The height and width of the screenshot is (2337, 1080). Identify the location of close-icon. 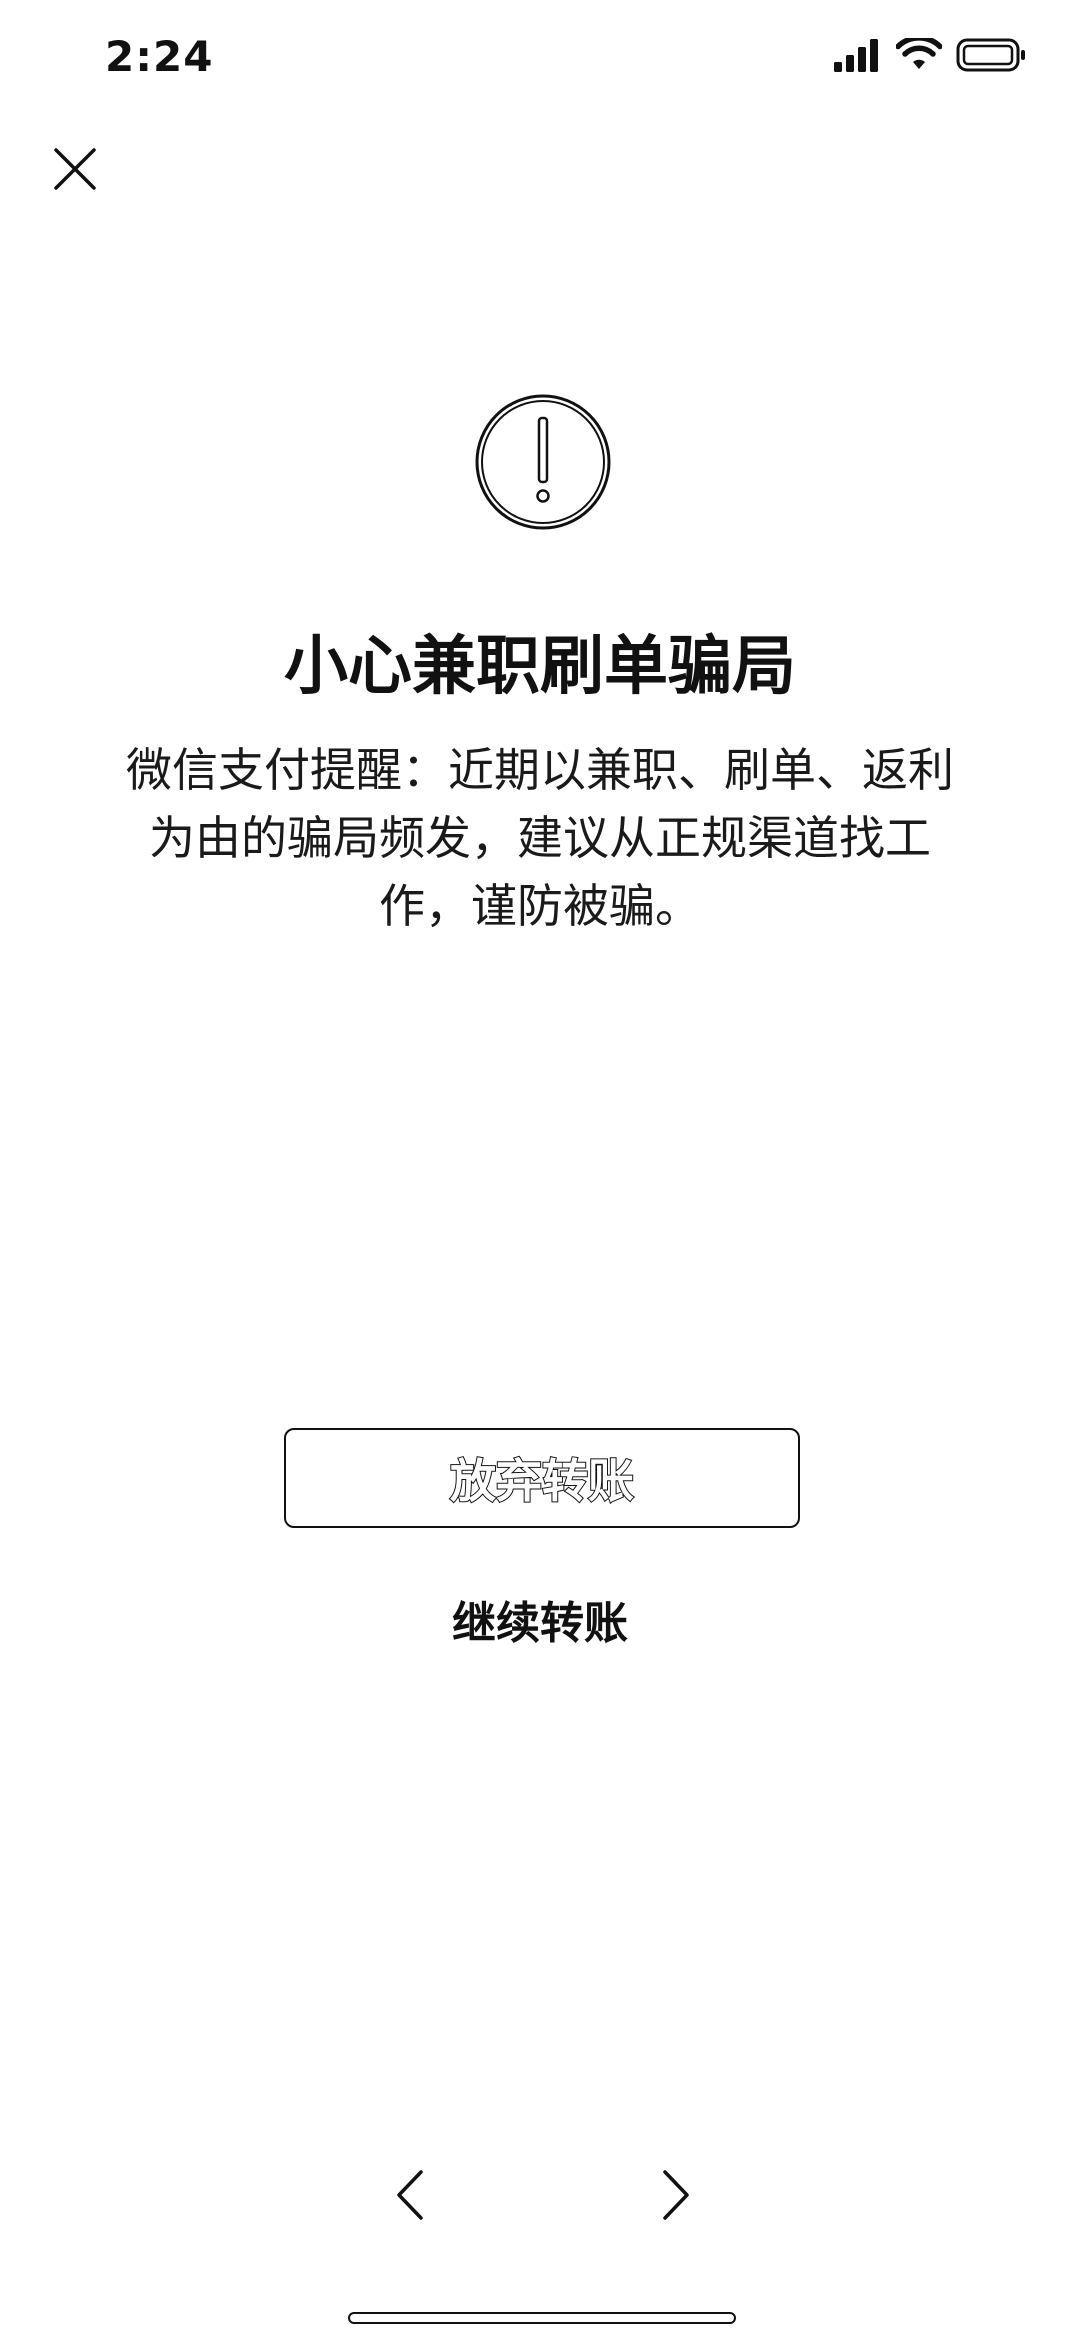
(75, 171).